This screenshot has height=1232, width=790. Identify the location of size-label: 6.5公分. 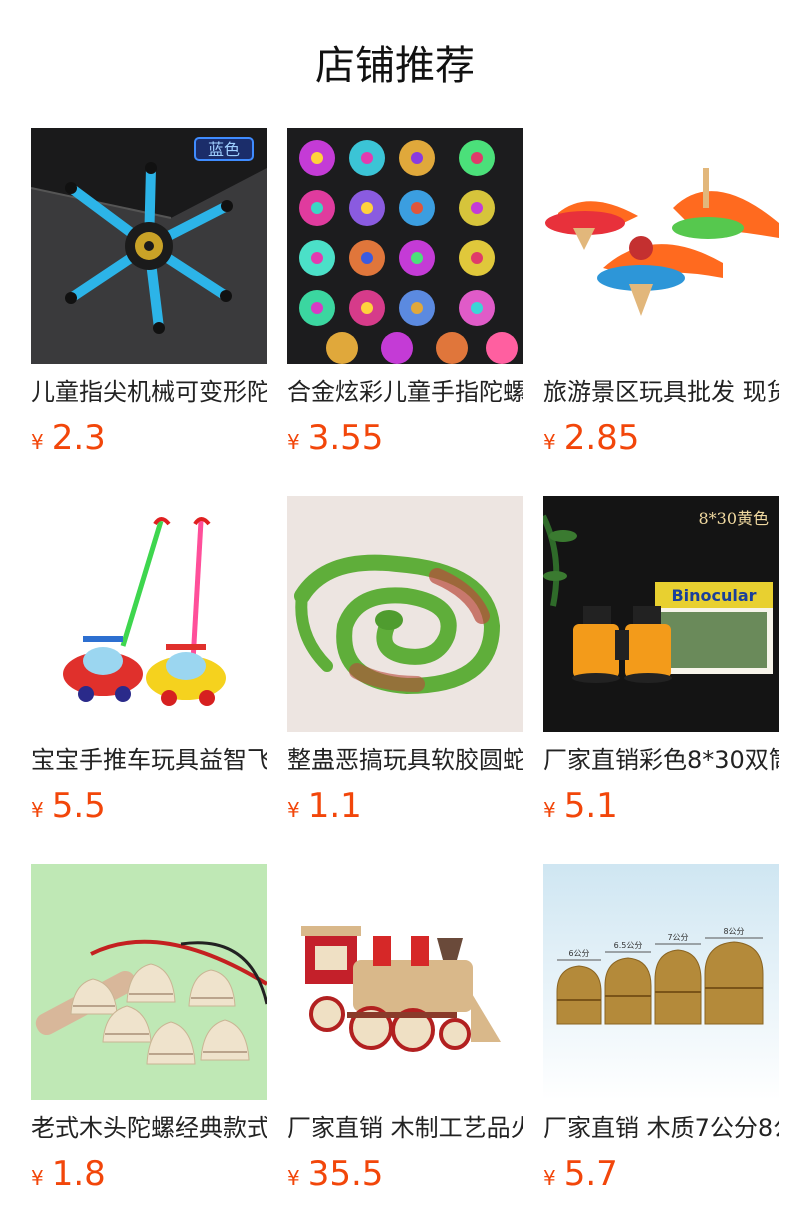
(628, 945).